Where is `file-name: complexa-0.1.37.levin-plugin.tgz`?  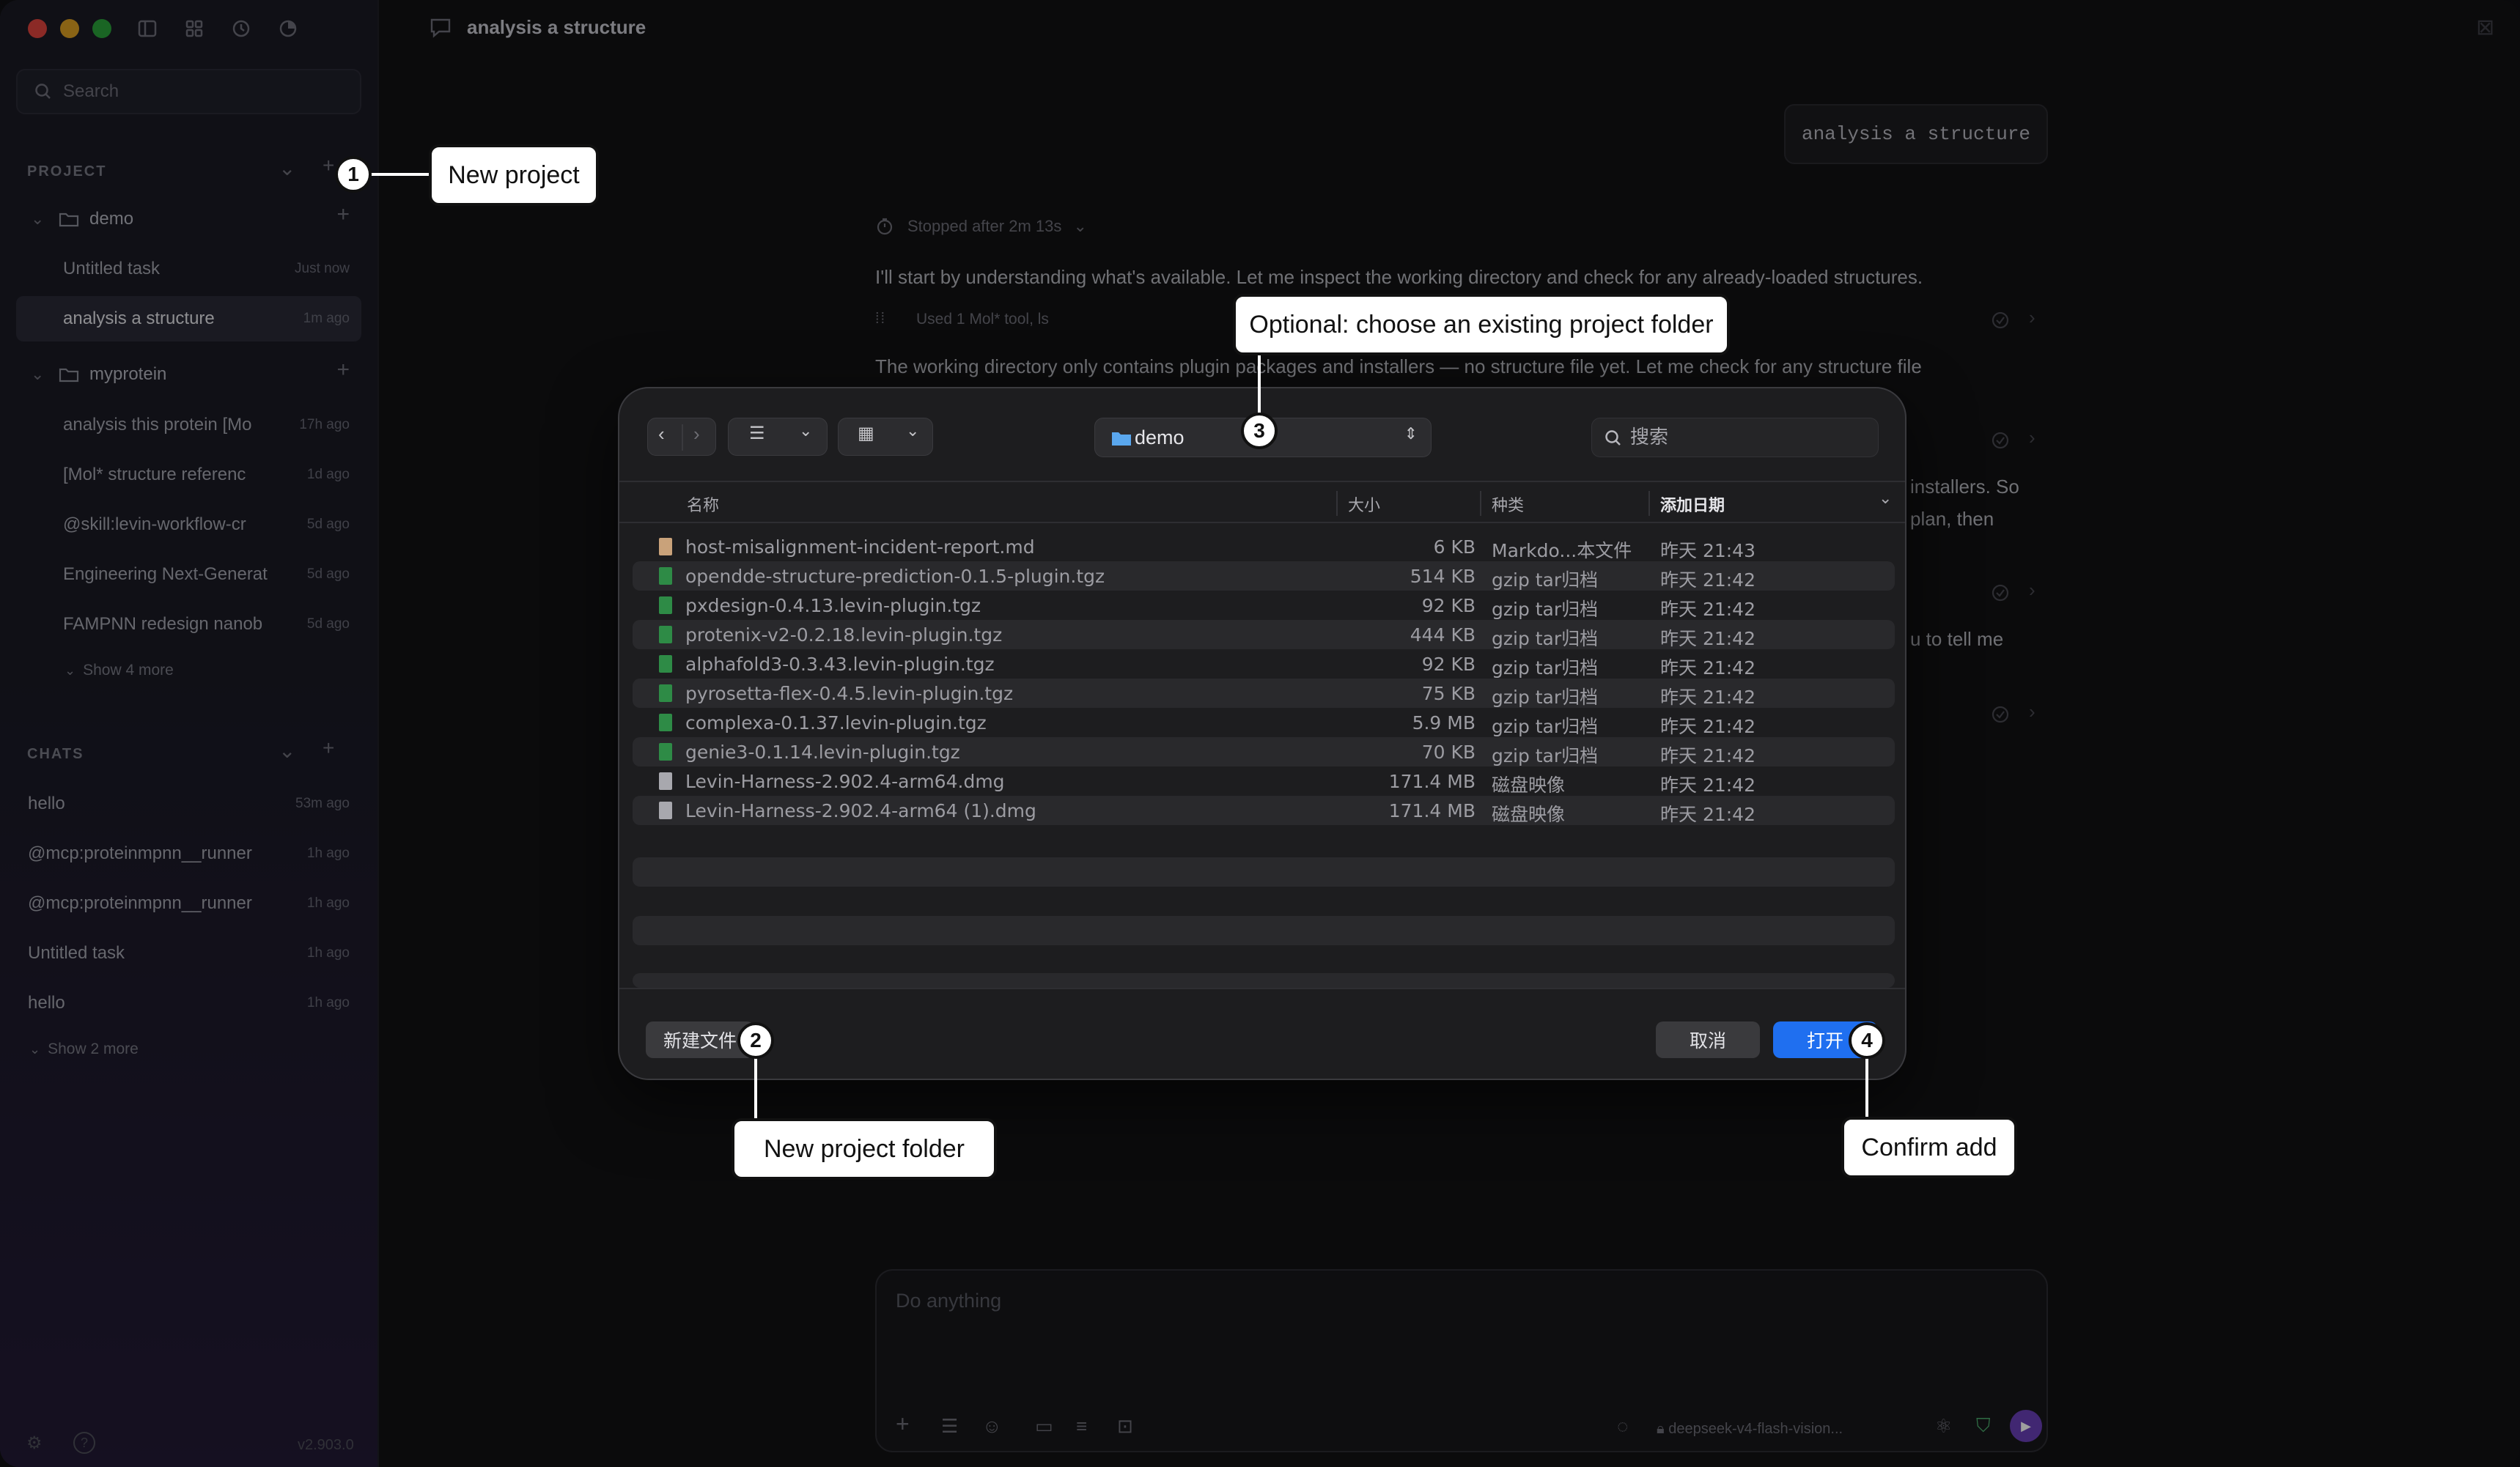
file-name: complexa-0.1.37.levin-plugin.tgz is located at coordinates (836, 723).